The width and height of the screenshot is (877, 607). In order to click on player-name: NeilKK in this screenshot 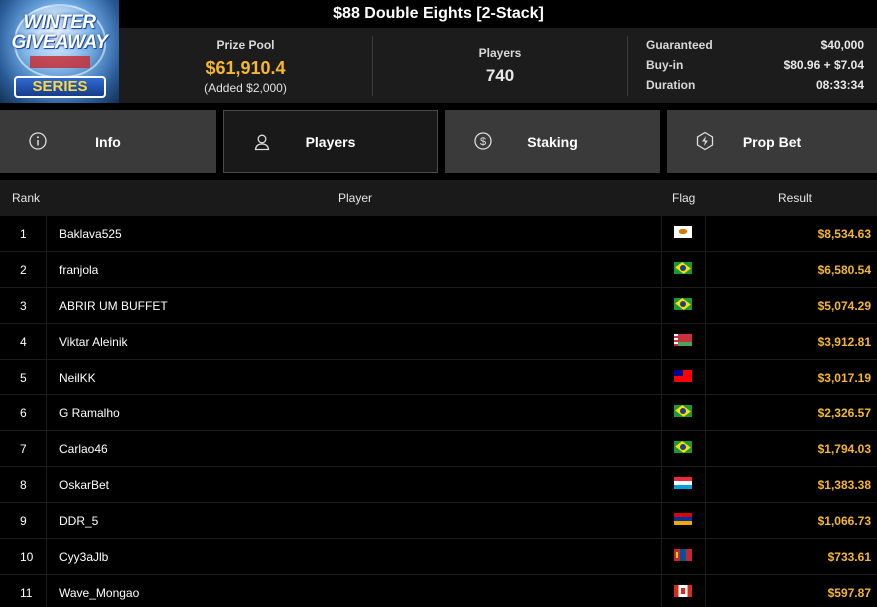, I will do `click(77, 377)`.